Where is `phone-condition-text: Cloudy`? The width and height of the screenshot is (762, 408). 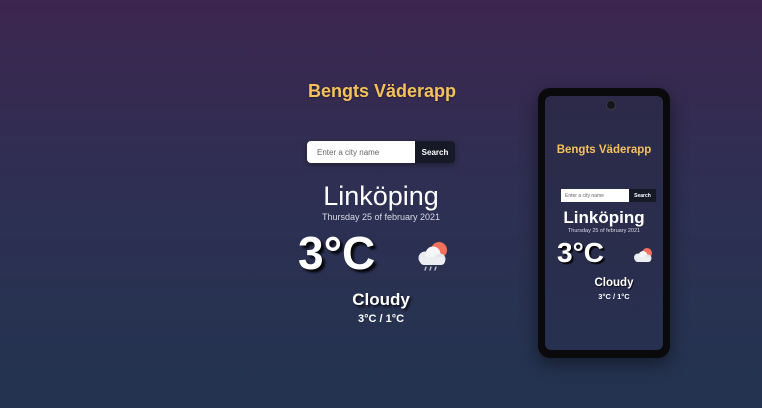 phone-condition-text: Cloudy is located at coordinates (614, 283).